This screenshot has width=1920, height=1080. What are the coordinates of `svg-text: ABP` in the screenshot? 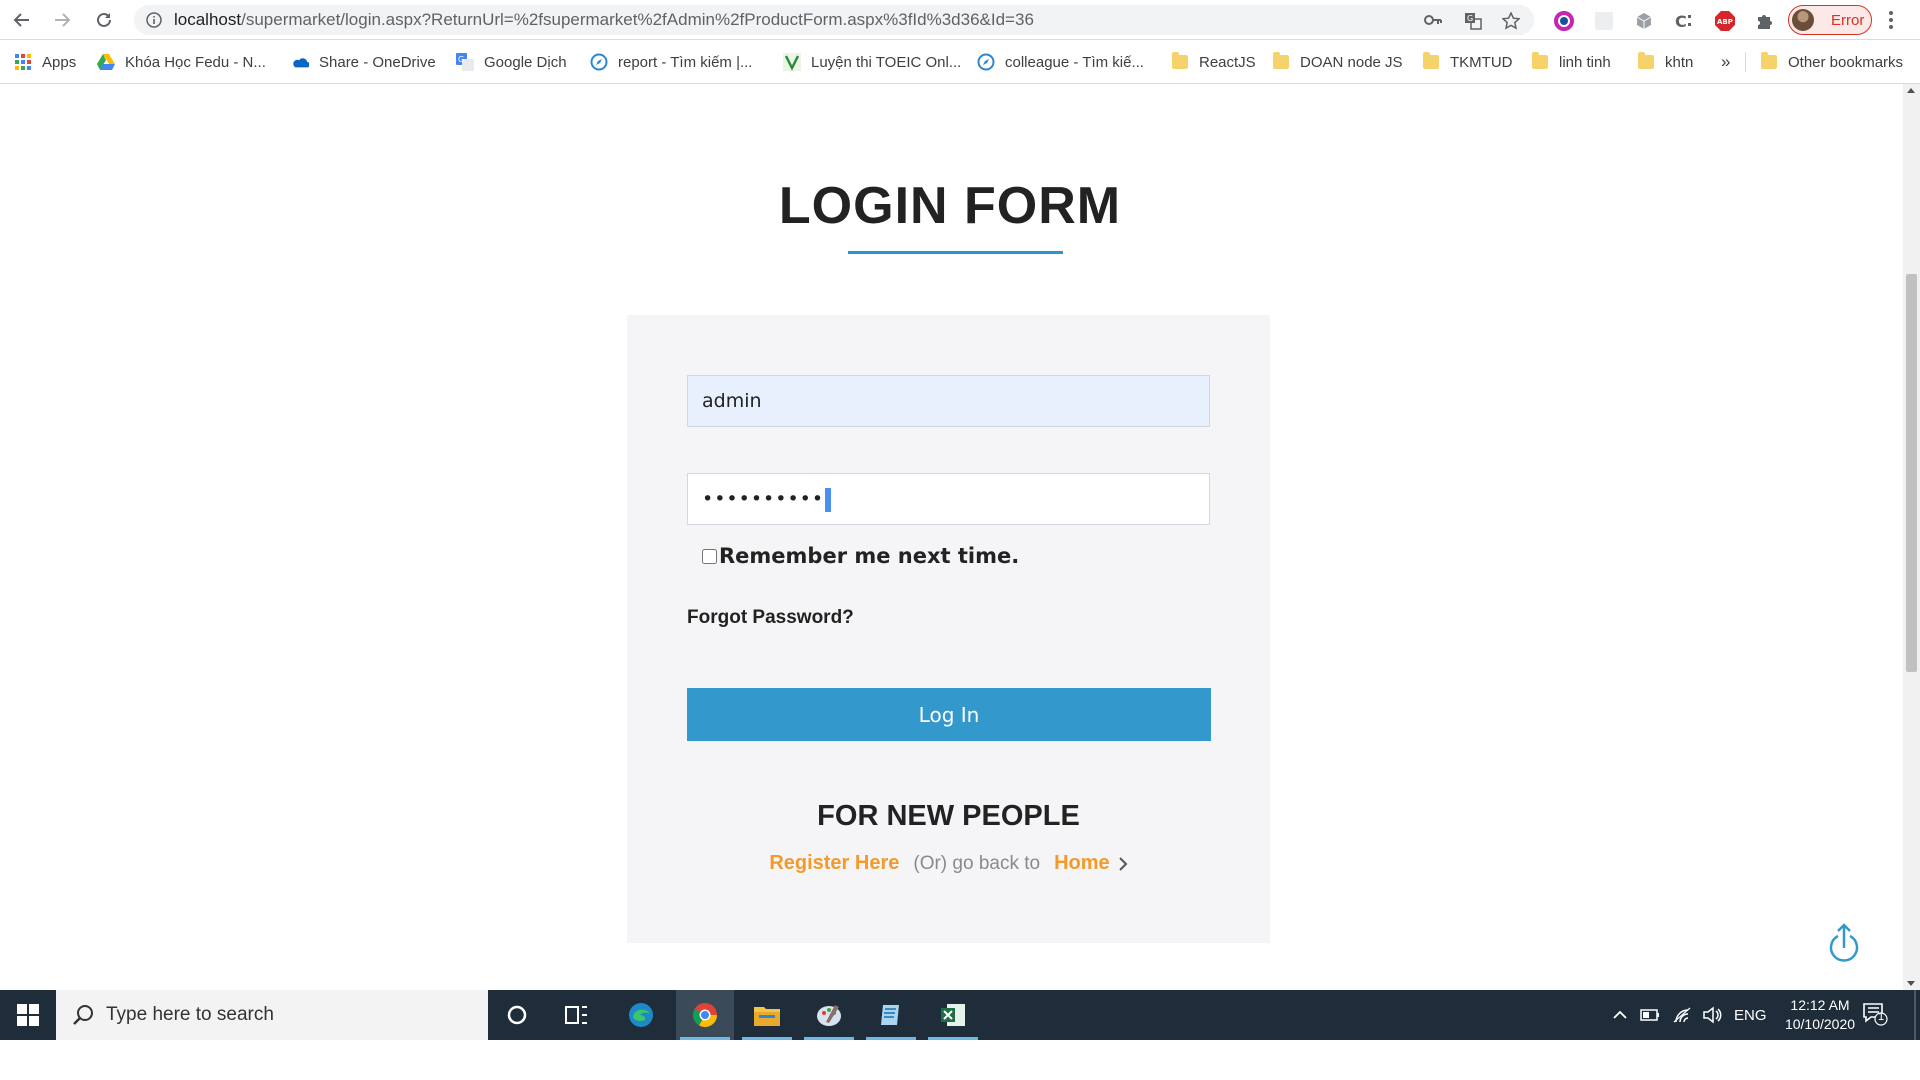 It's located at (1725, 22).